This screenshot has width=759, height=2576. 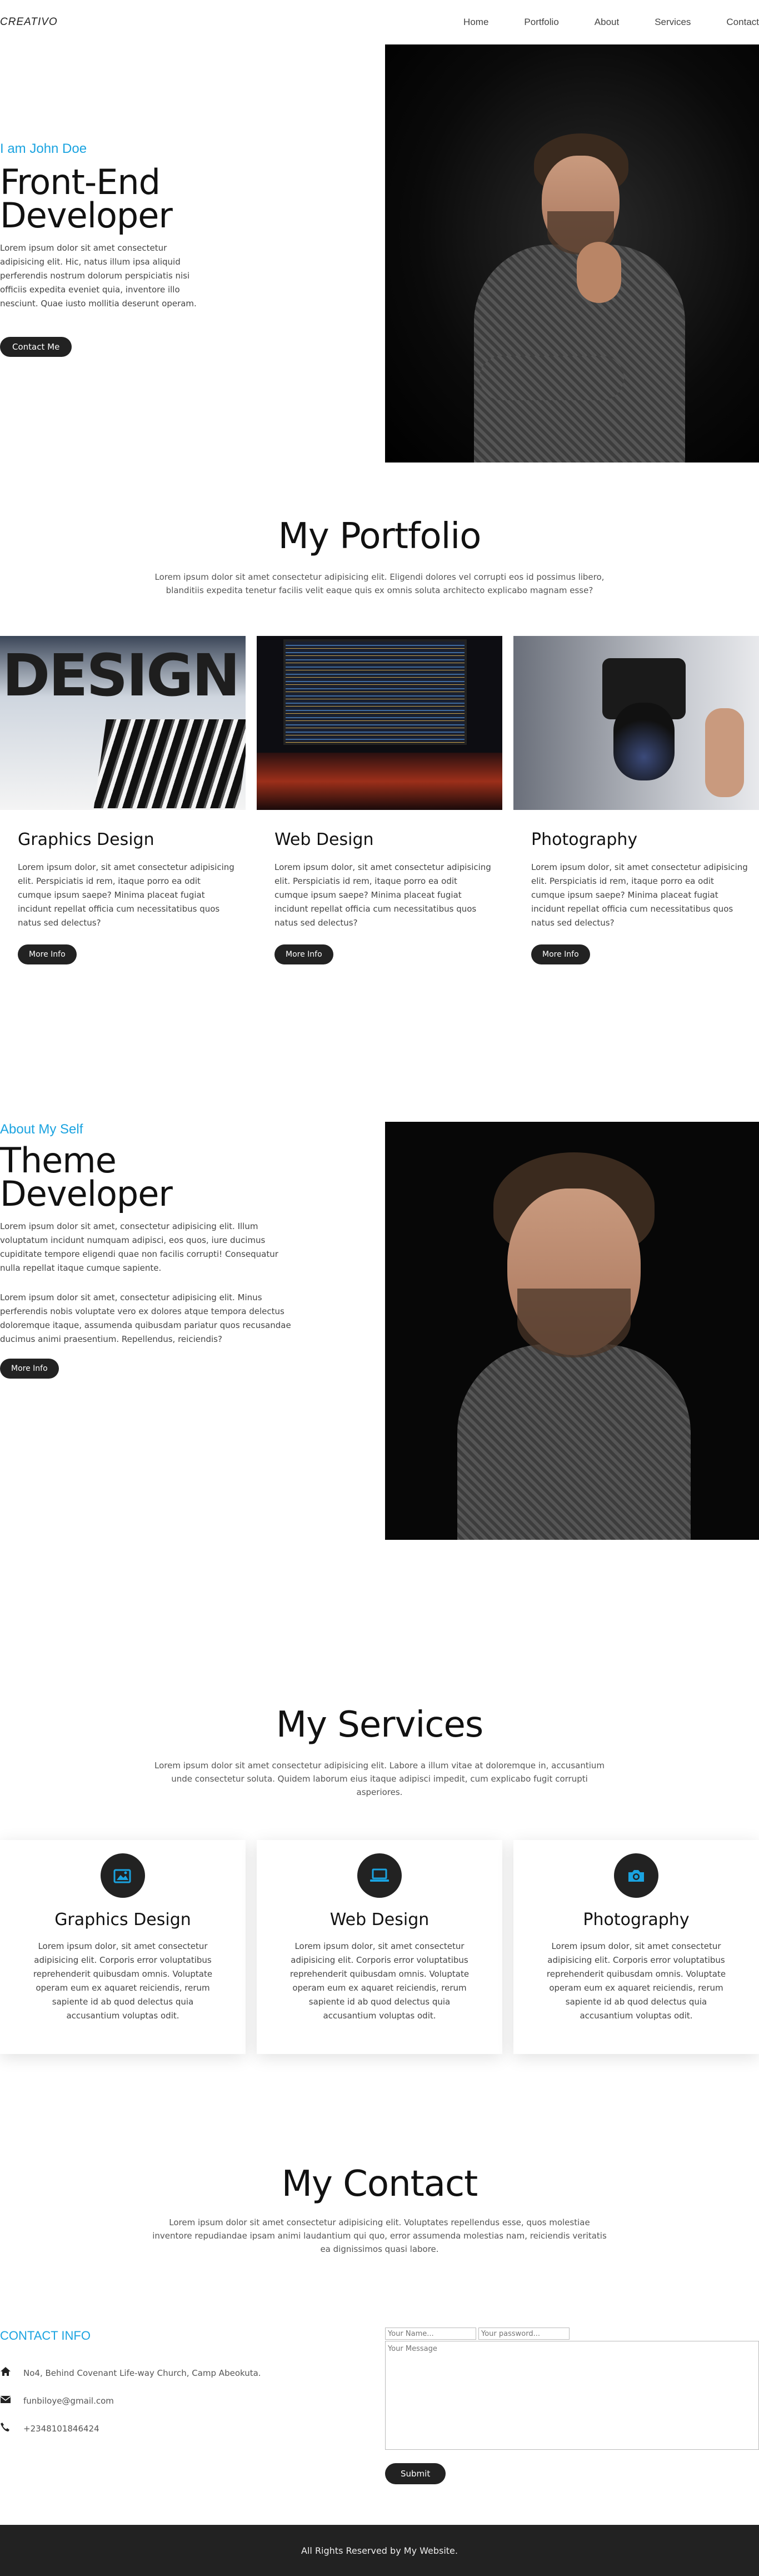 What do you see at coordinates (430, 2334) in the screenshot?
I see `name-input` at bounding box center [430, 2334].